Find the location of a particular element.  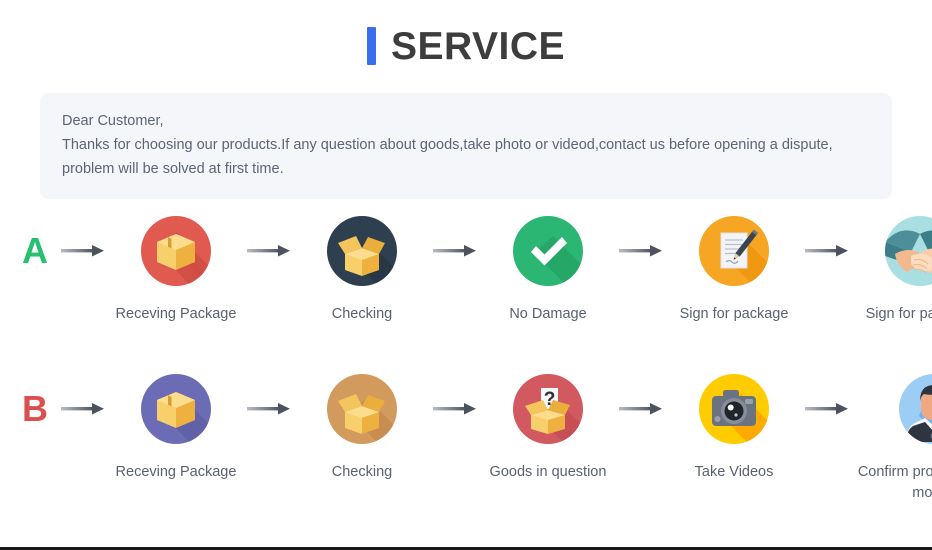

step-label: No Damage is located at coordinates (548, 314).